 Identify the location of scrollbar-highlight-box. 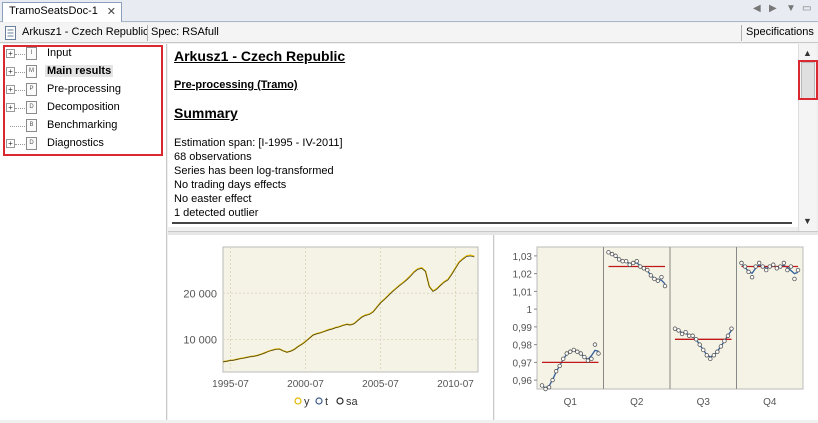
(808, 80).